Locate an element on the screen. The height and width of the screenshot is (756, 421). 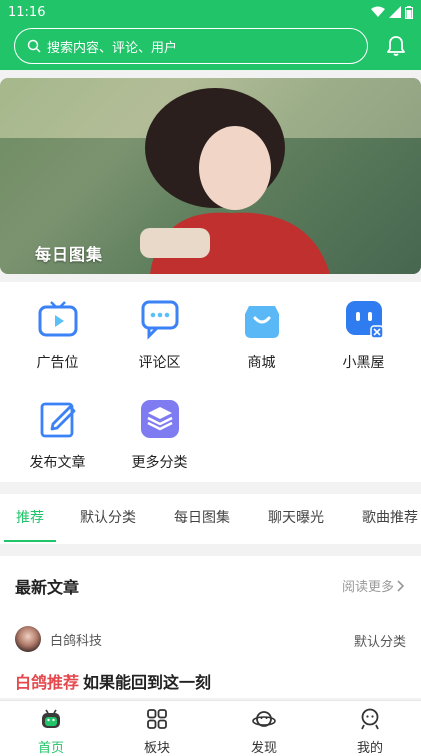
grid-icon is located at coordinates (157, 719).